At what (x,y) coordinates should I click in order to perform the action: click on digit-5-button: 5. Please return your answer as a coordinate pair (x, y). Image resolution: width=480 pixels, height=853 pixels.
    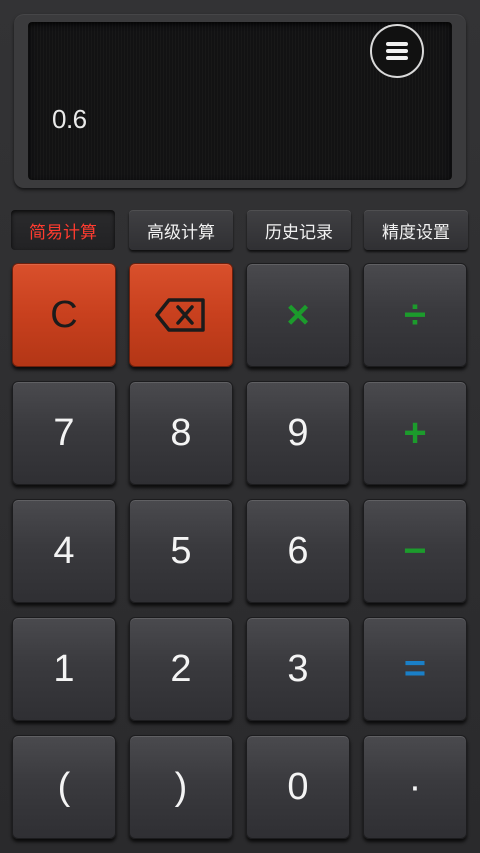
    Looking at the image, I should click on (181, 551).